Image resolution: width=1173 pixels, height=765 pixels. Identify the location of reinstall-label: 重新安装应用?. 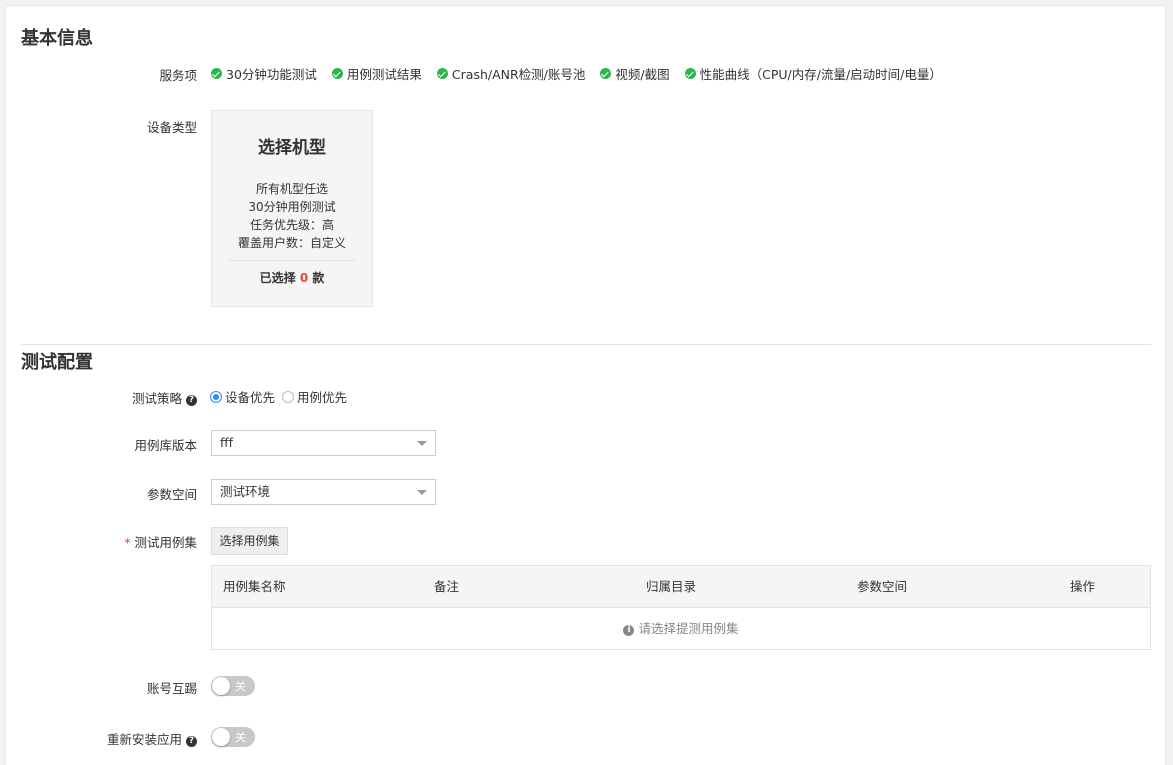
(109, 738).